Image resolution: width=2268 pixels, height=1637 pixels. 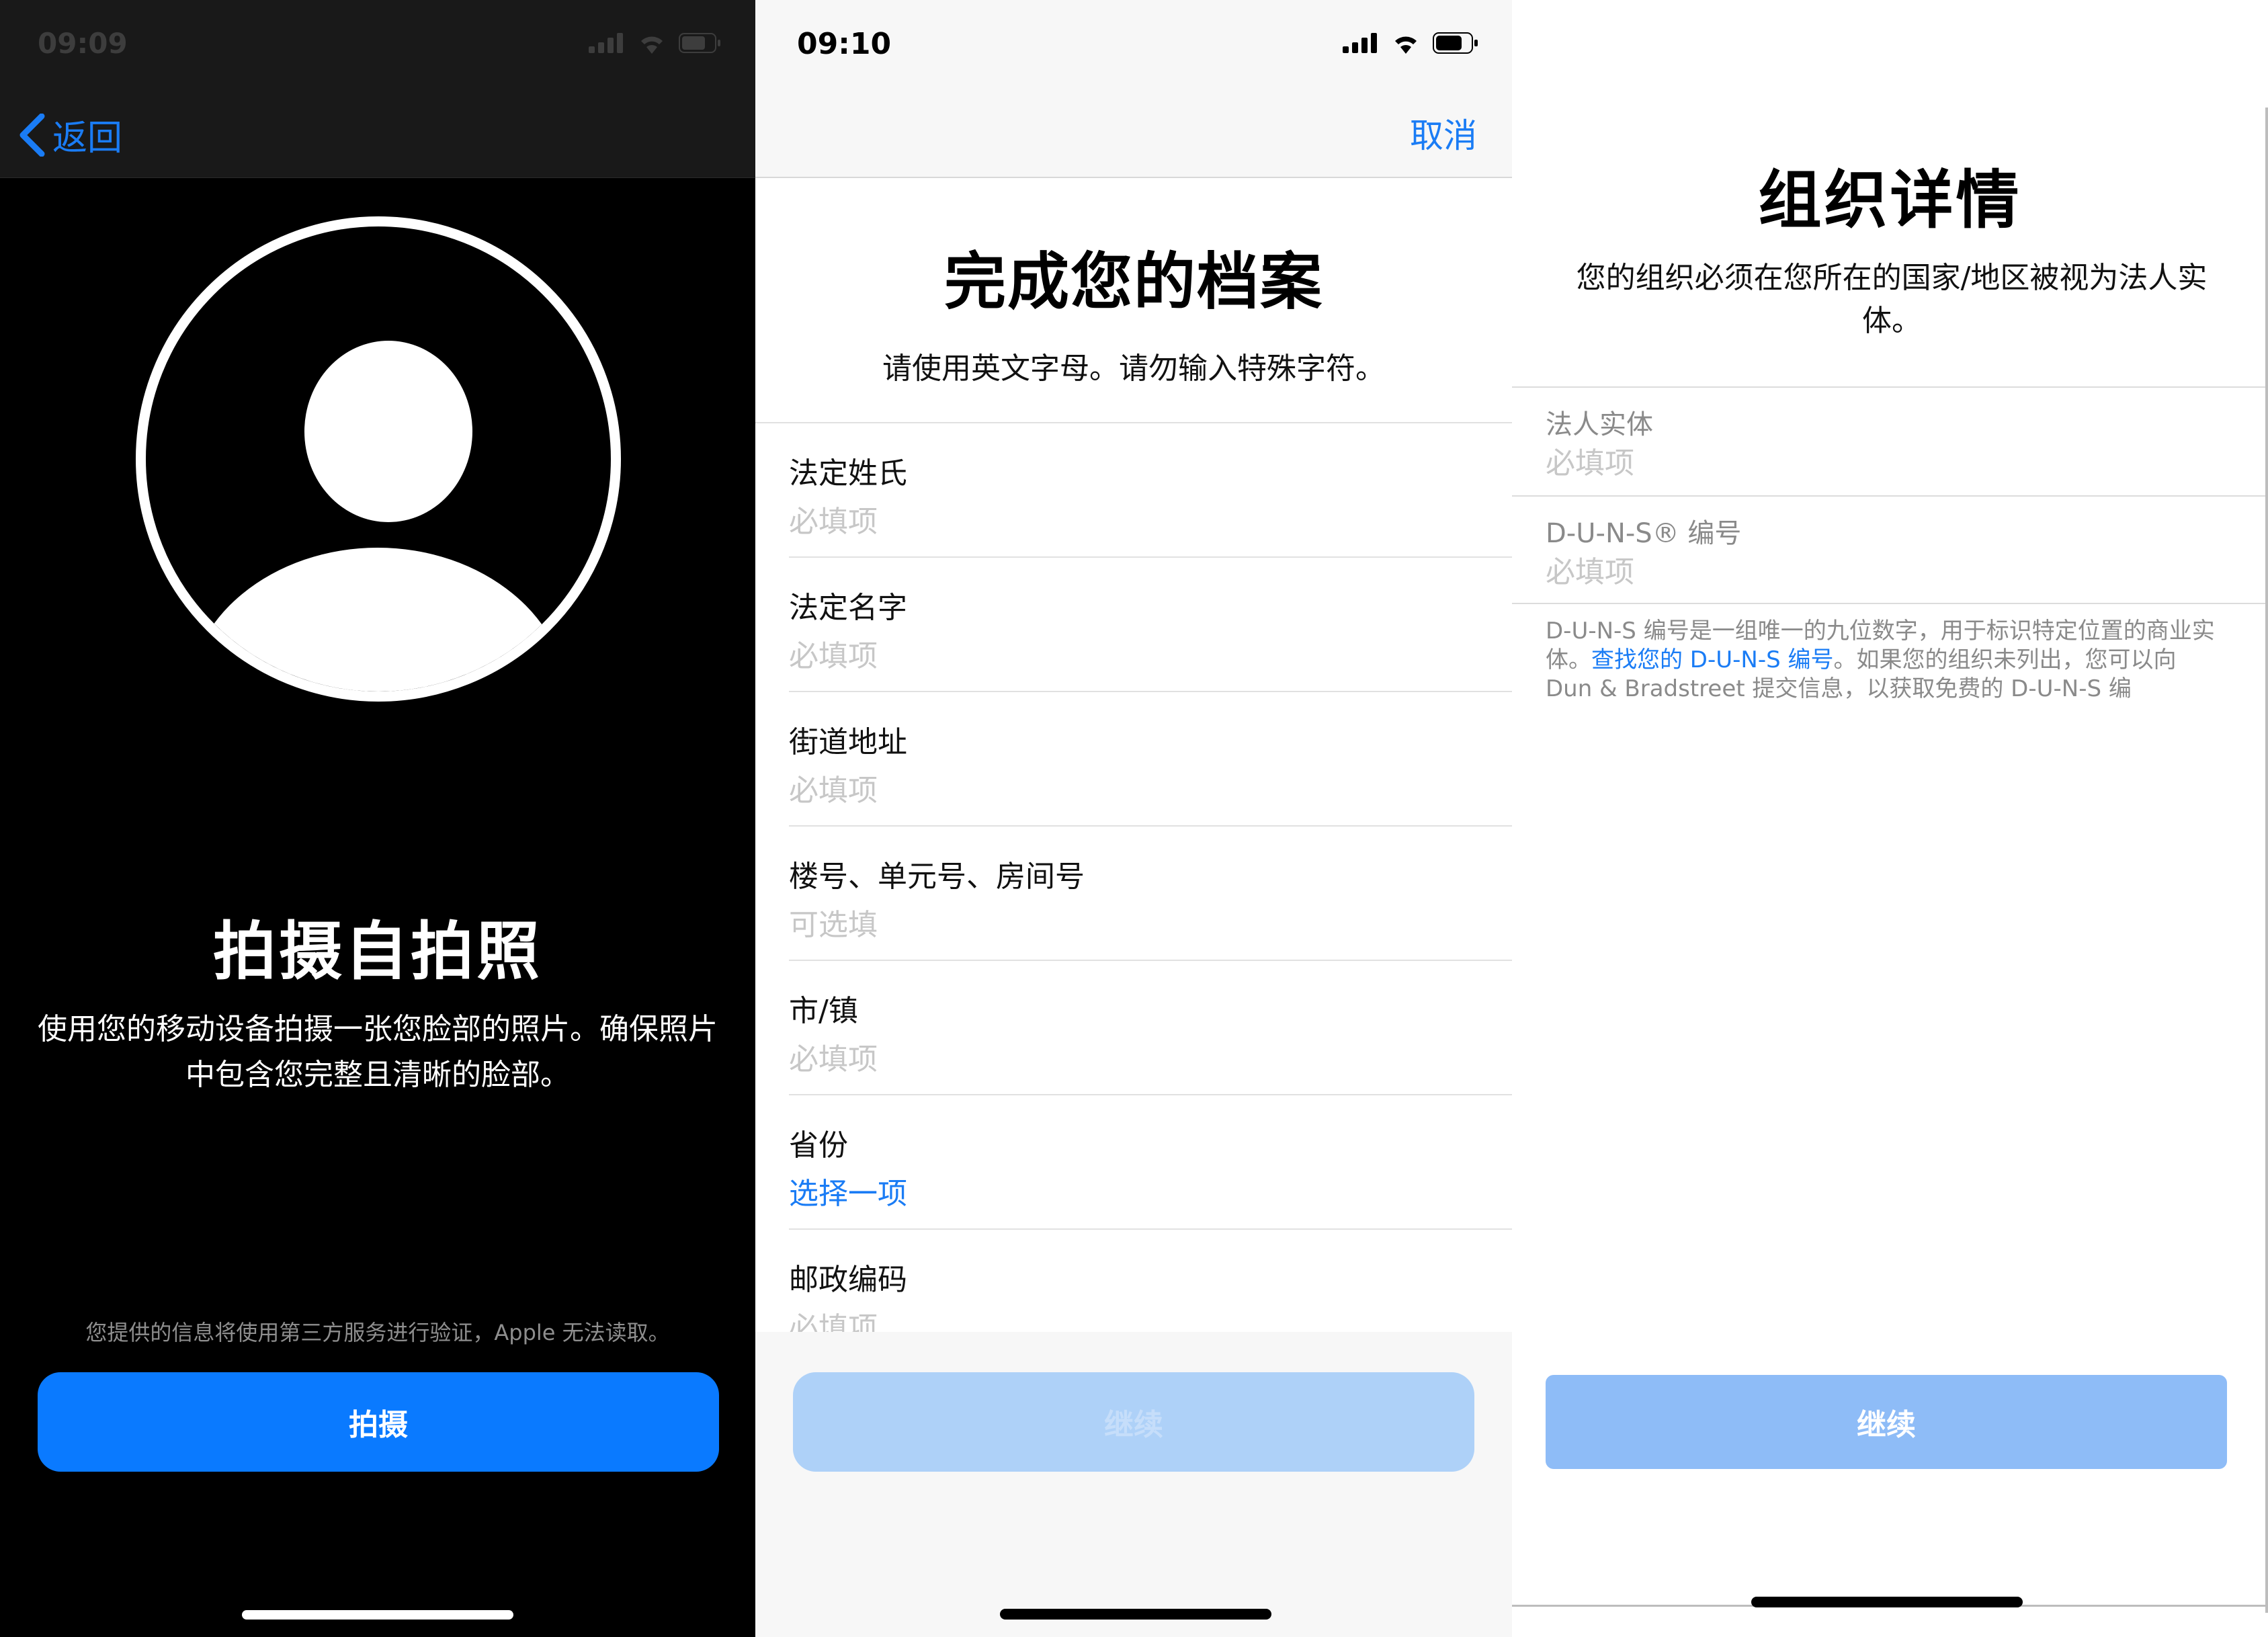 What do you see at coordinates (1151, 1162) in the screenshot?
I see `field-province: 省份 选择一项` at bounding box center [1151, 1162].